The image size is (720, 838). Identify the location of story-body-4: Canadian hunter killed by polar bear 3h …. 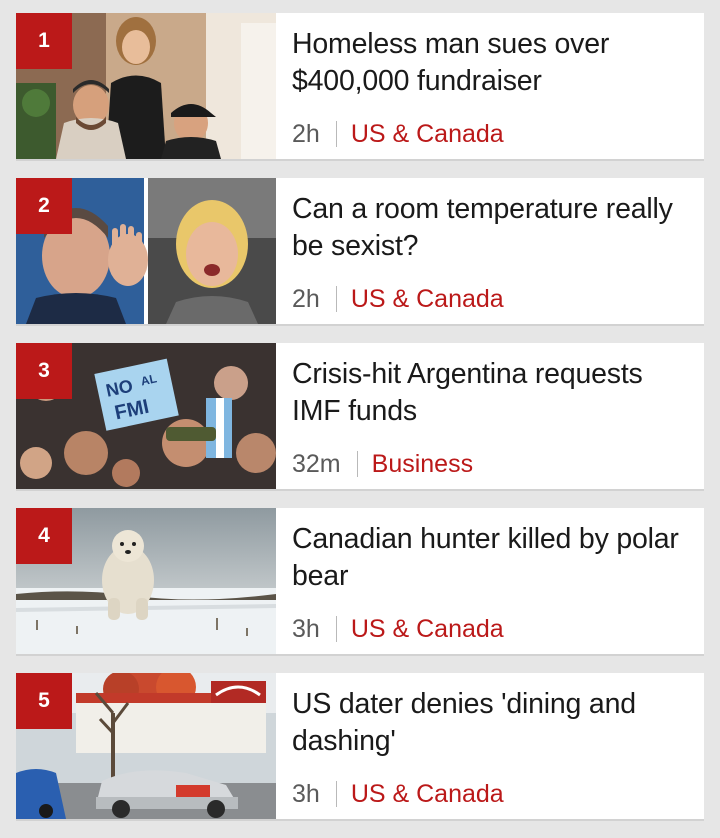
(490, 581).